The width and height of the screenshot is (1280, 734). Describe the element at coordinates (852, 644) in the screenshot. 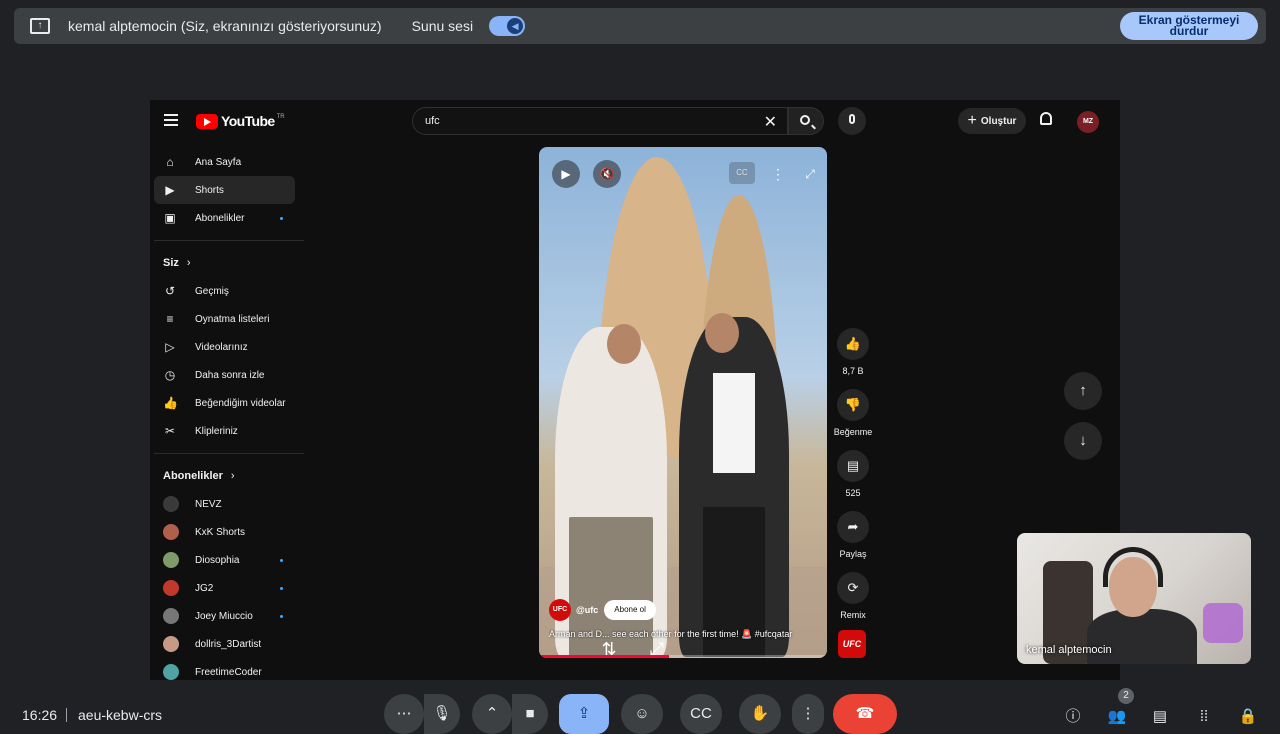

I see `sound-source-tile: UFC` at that location.